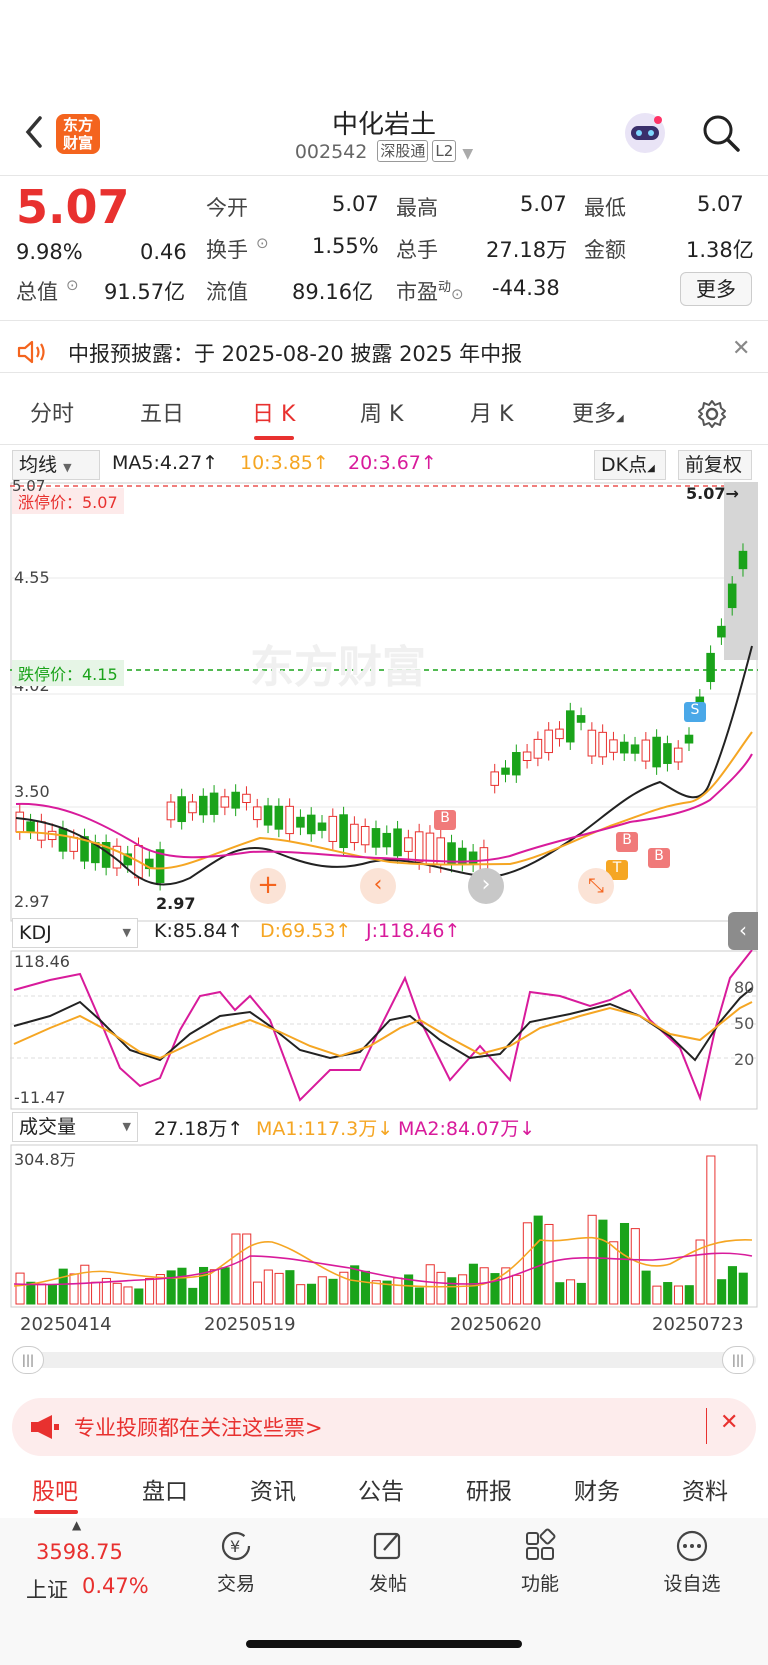  I want to click on dk-point-button: DK点◢, so click(630, 465).